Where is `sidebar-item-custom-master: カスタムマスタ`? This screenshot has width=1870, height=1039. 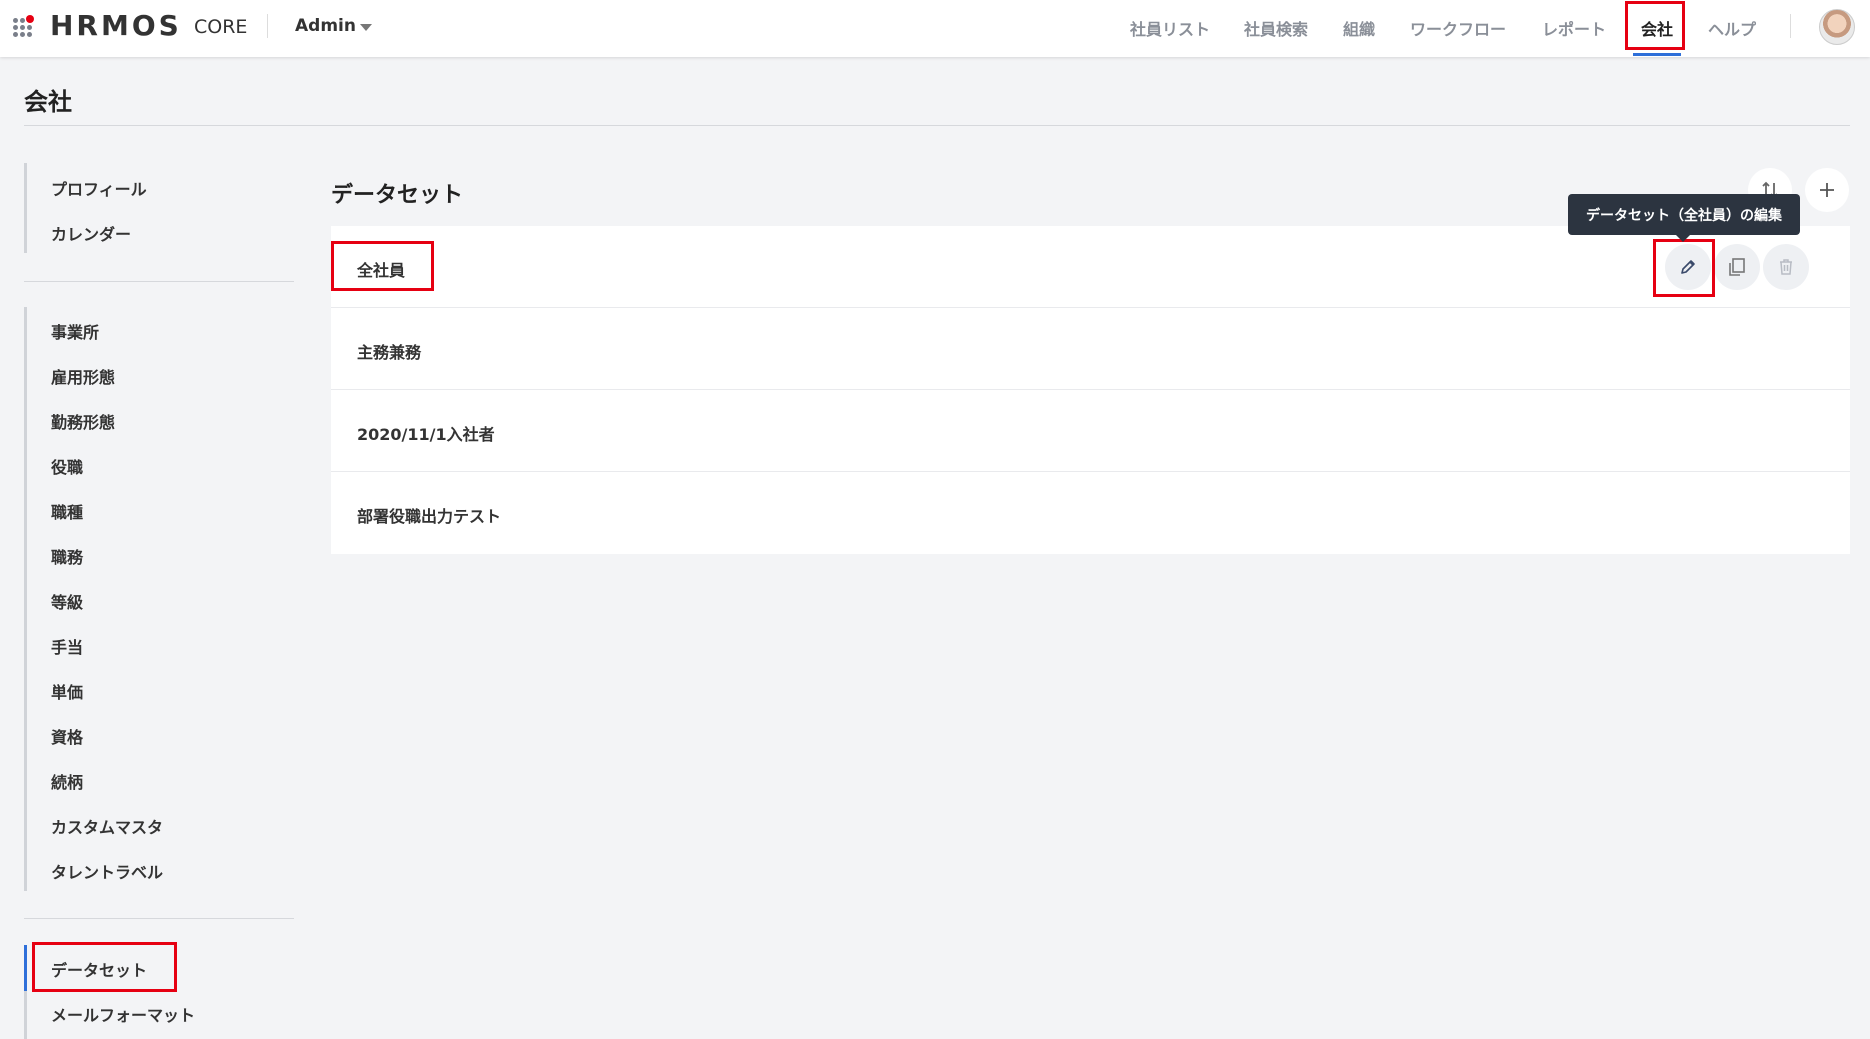
sidebar-item-custom-master: カスタムマスタ is located at coordinates (107, 826).